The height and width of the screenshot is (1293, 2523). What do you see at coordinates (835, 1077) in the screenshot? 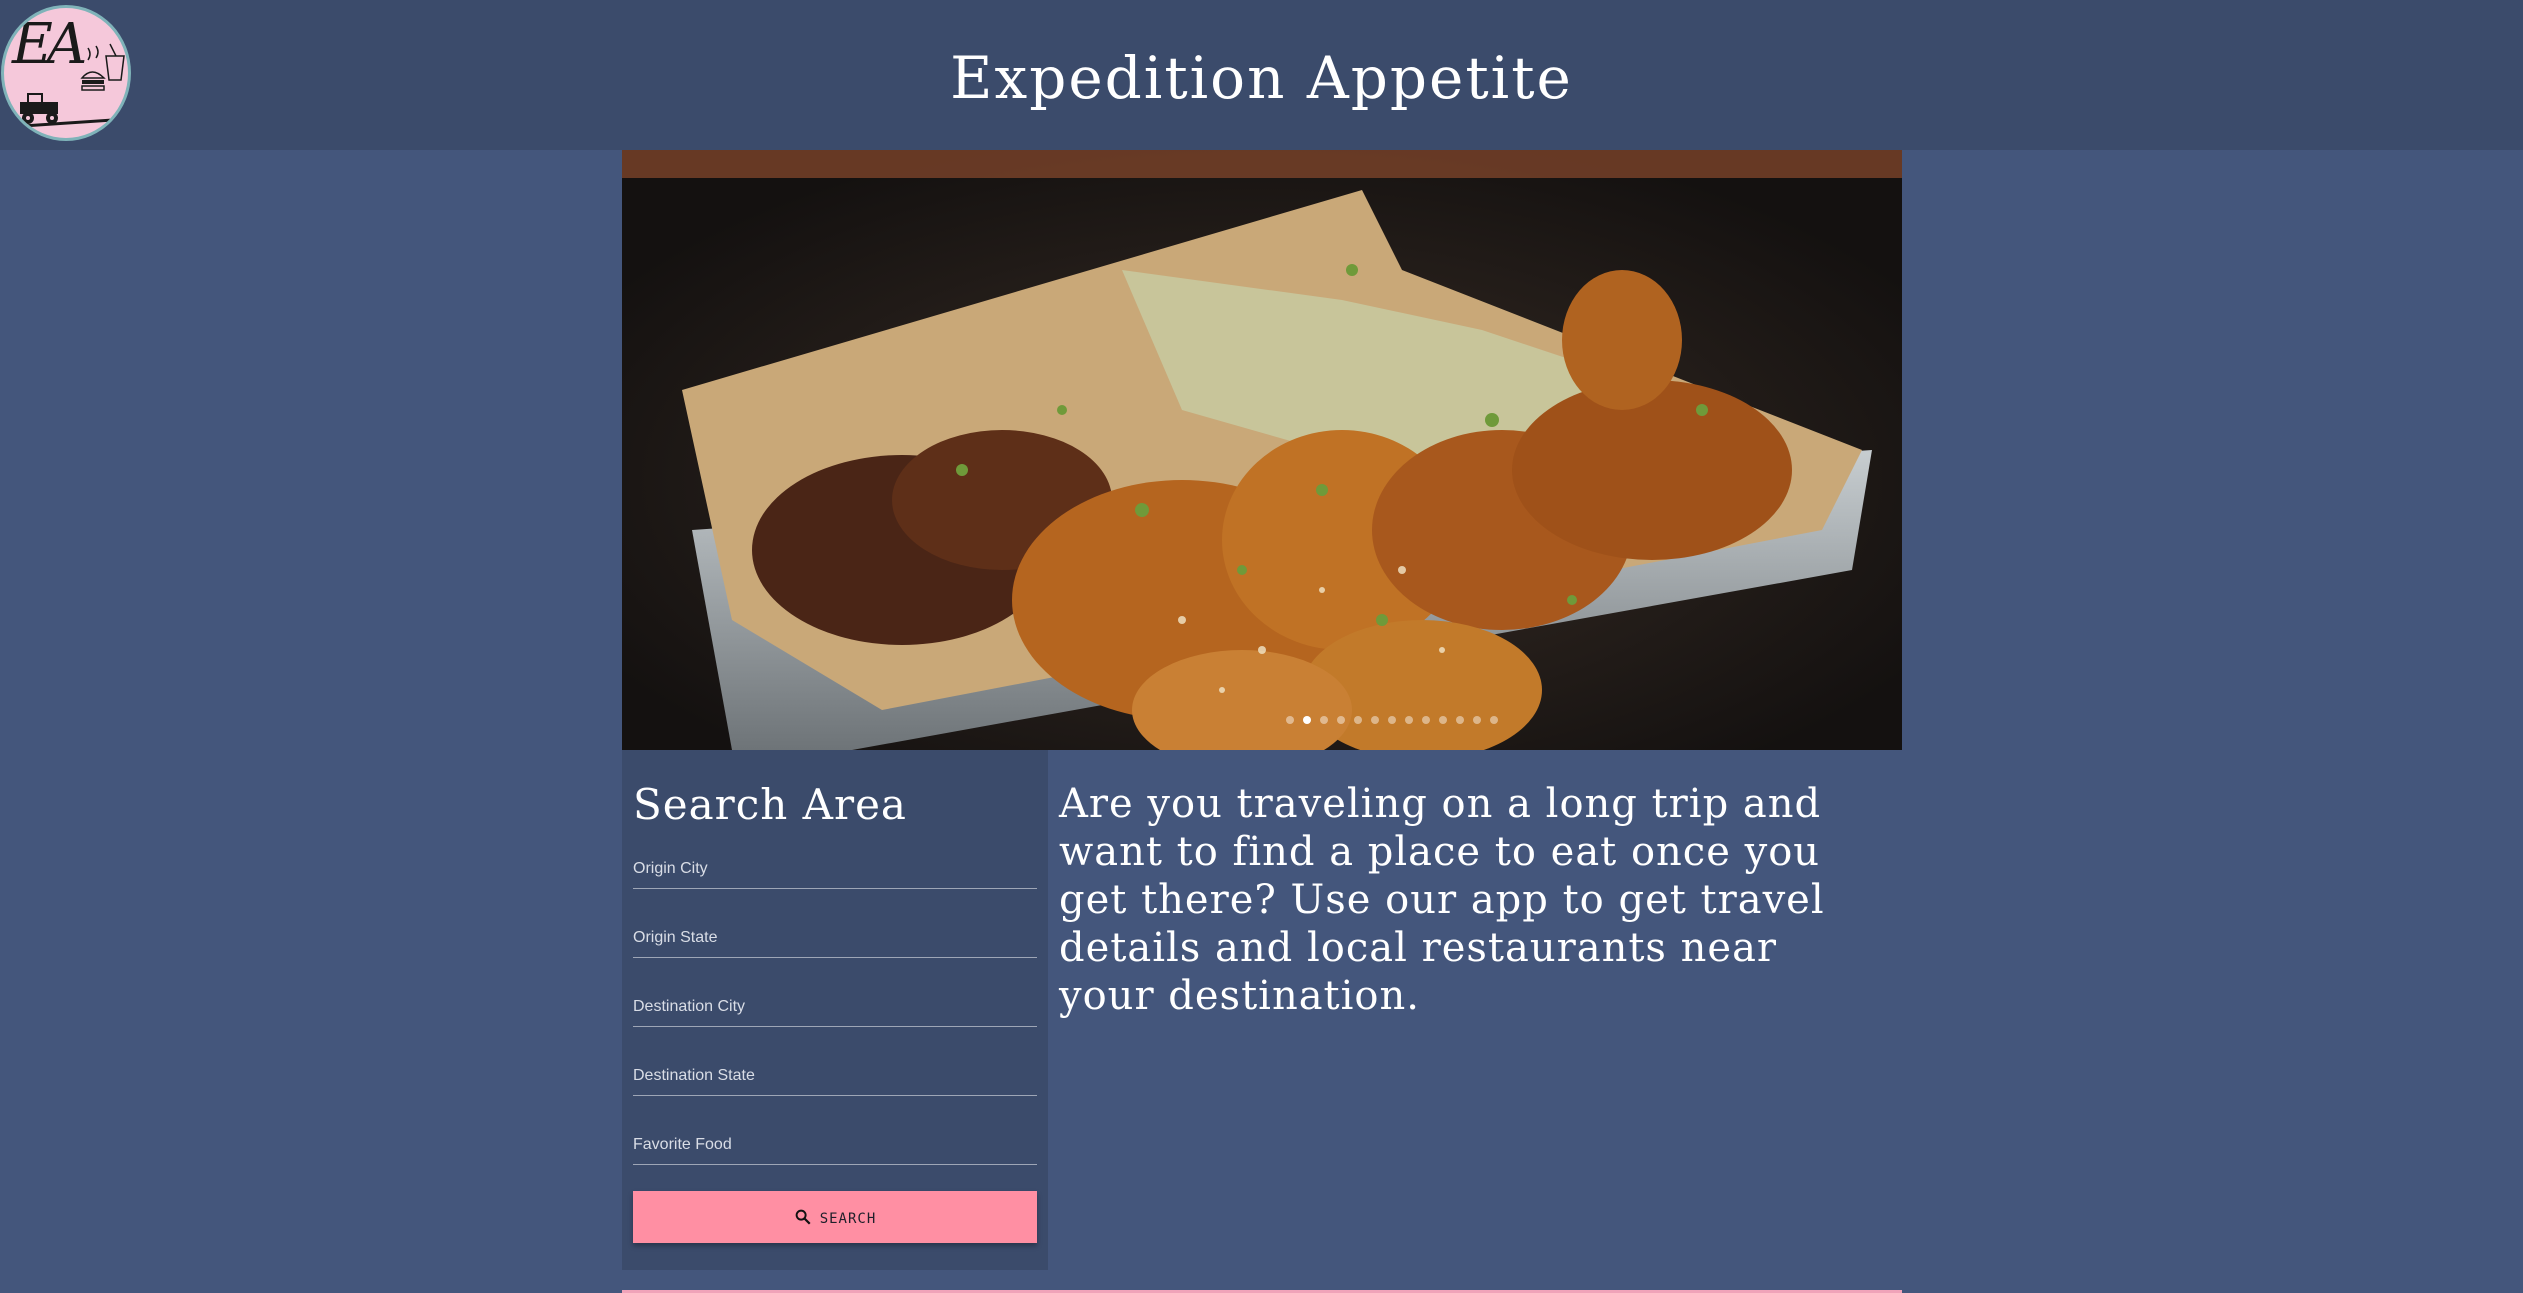
I see `destination-state-field: Destination State` at bounding box center [835, 1077].